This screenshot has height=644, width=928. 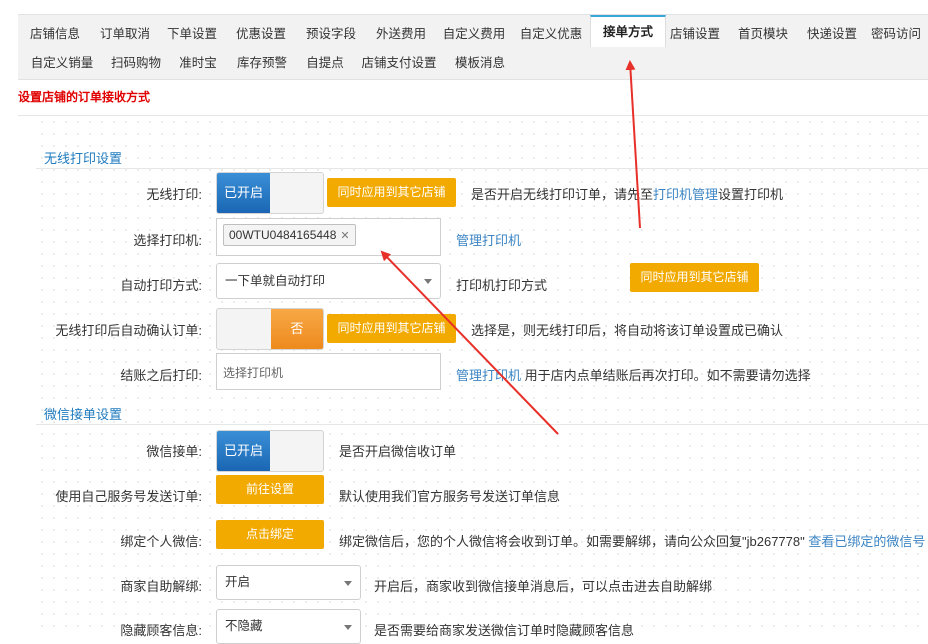 What do you see at coordinates (469, 342) in the screenshot?
I see `arrow-to-printer` at bounding box center [469, 342].